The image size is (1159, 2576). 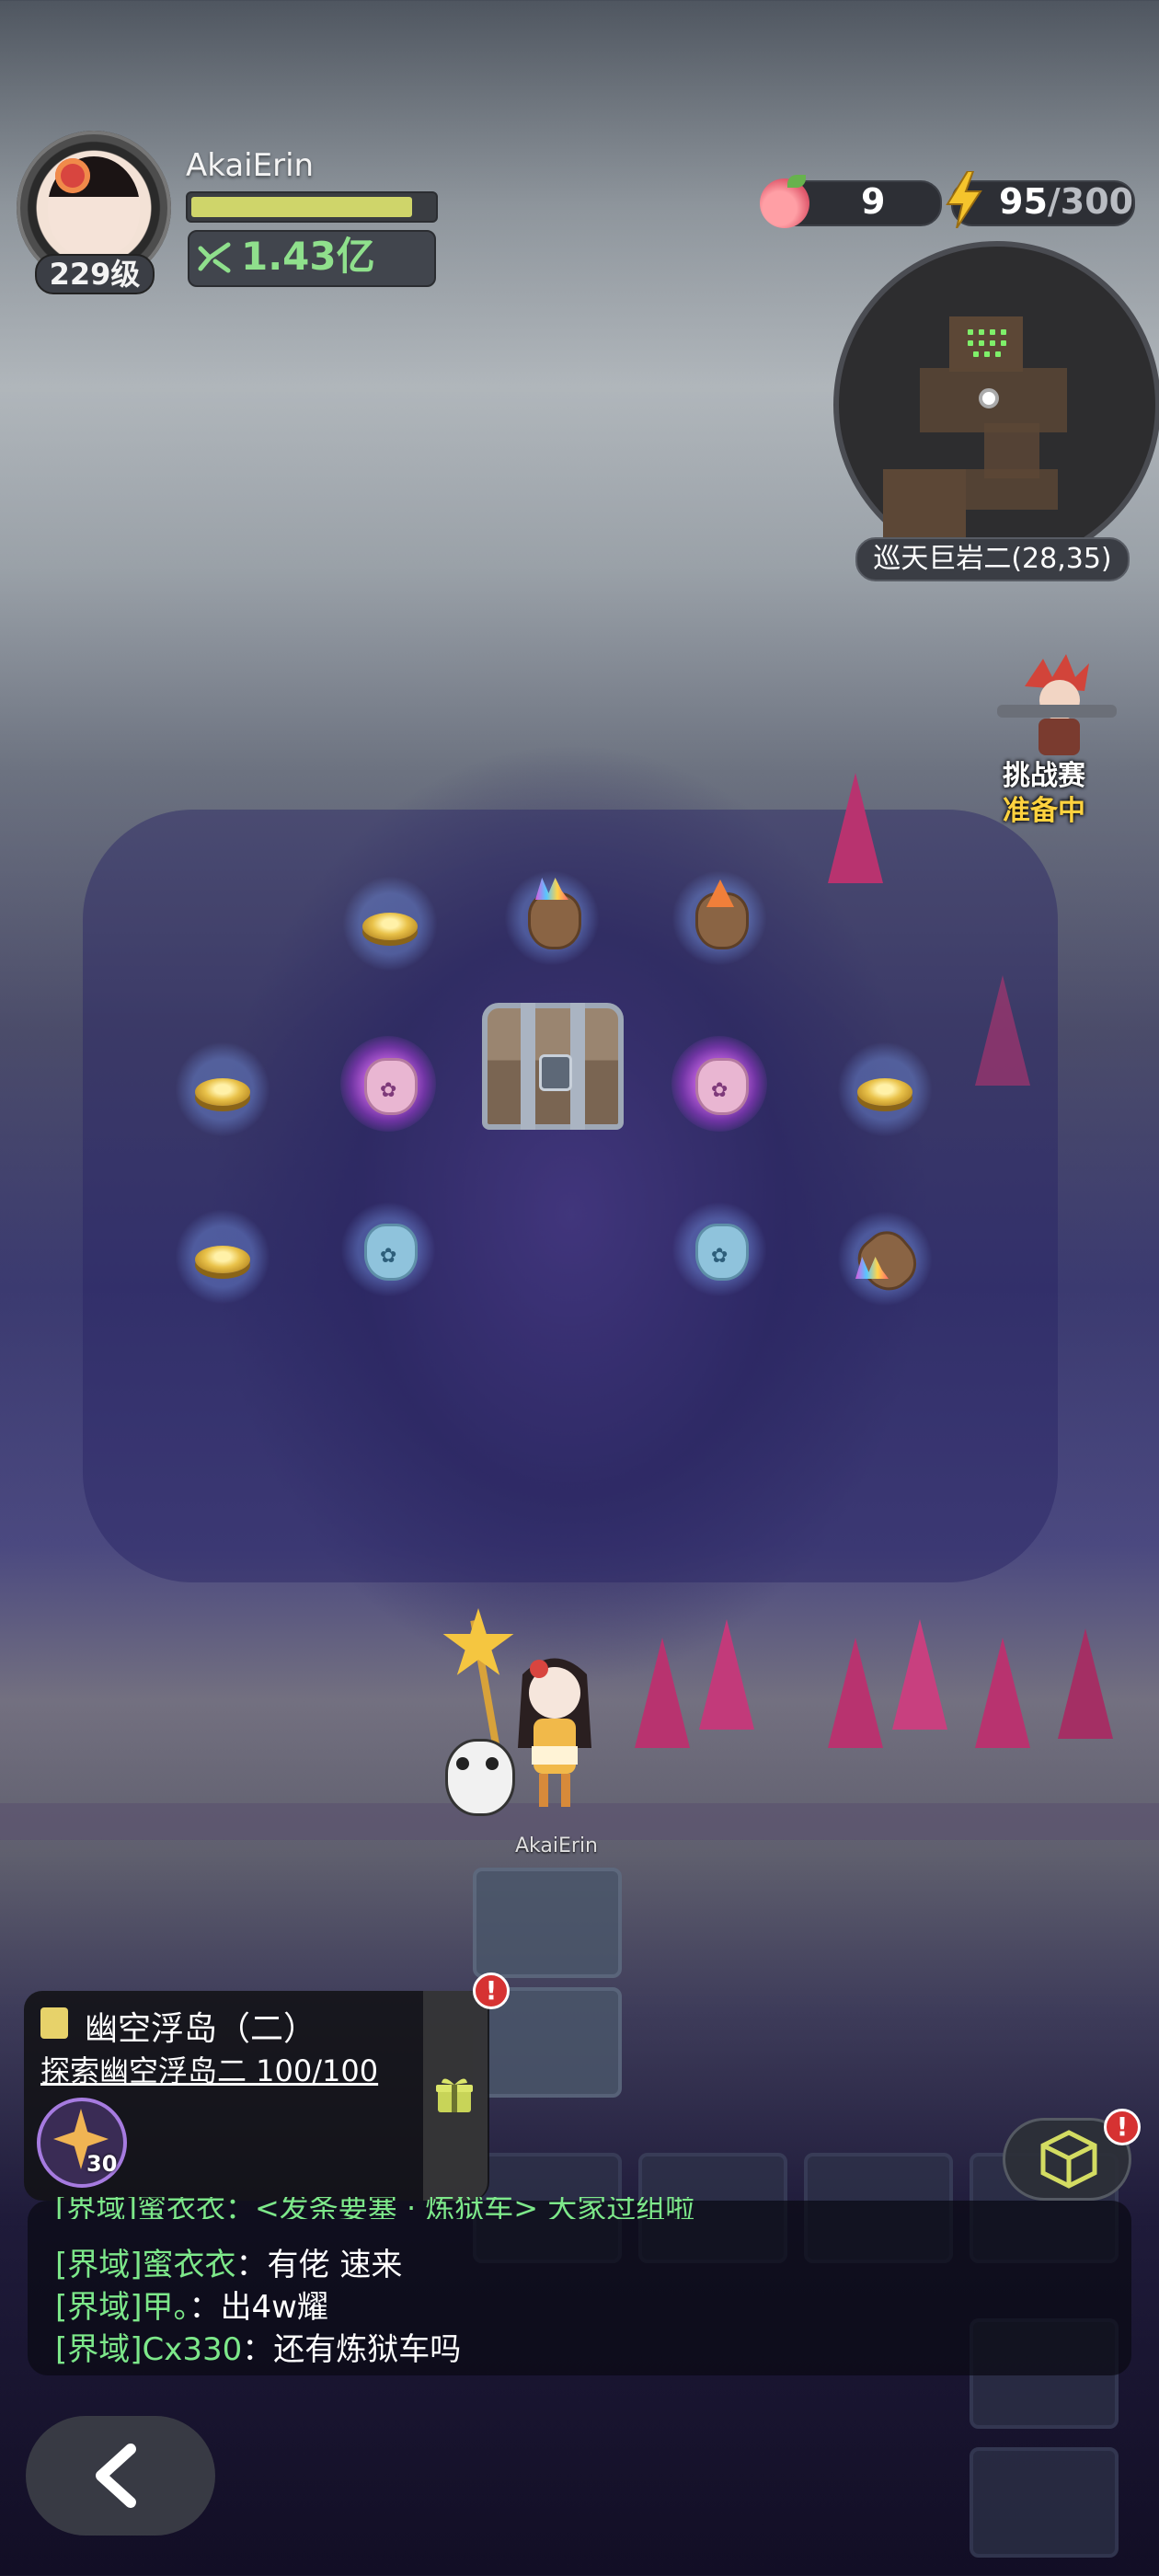 I want to click on panda-pet, so click(x=480, y=1777).